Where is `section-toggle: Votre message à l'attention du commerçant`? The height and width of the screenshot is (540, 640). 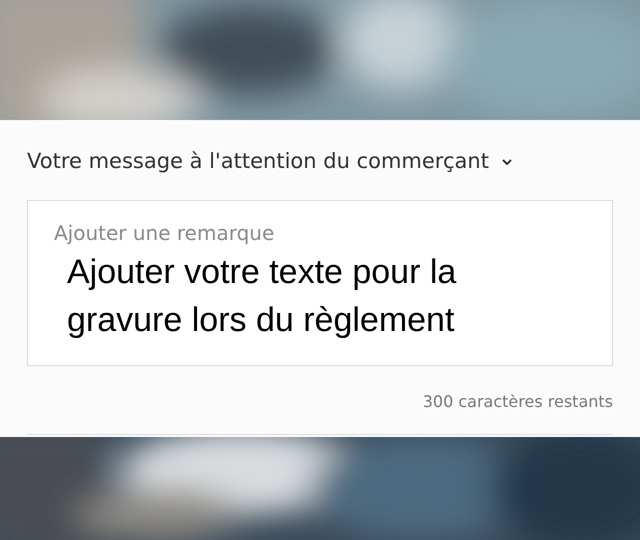
section-toggle: Votre message à l'attention du commerçant is located at coordinates (270, 162).